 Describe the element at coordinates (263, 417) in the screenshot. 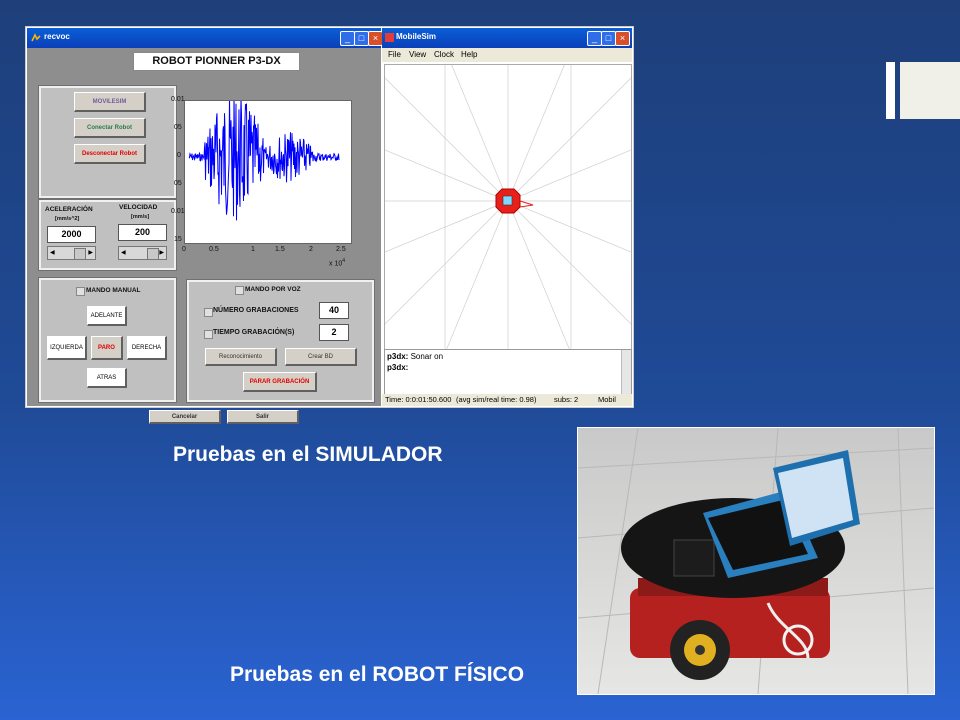

I see `salir-button: Salir` at that location.